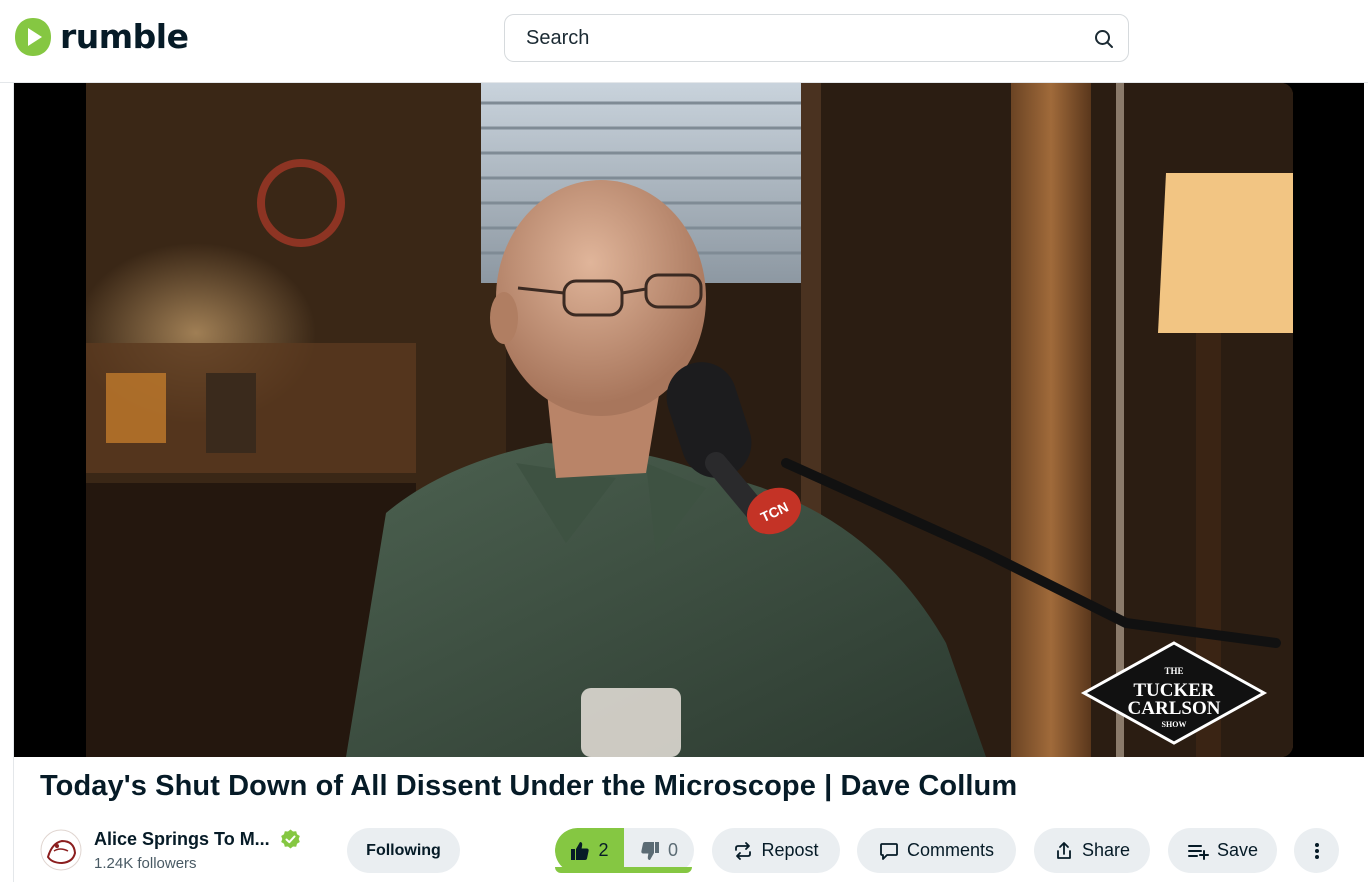  I want to click on repost-button: Repost, so click(776, 850).